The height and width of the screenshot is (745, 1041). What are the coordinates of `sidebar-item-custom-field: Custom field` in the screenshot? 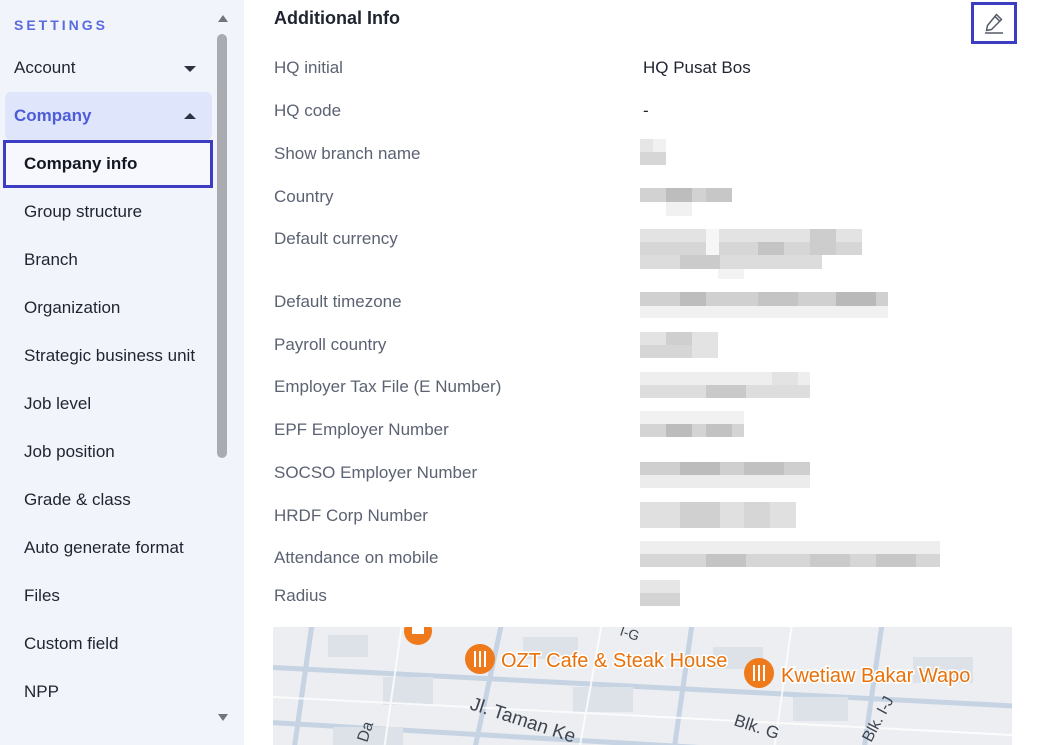 It's located at (106, 644).